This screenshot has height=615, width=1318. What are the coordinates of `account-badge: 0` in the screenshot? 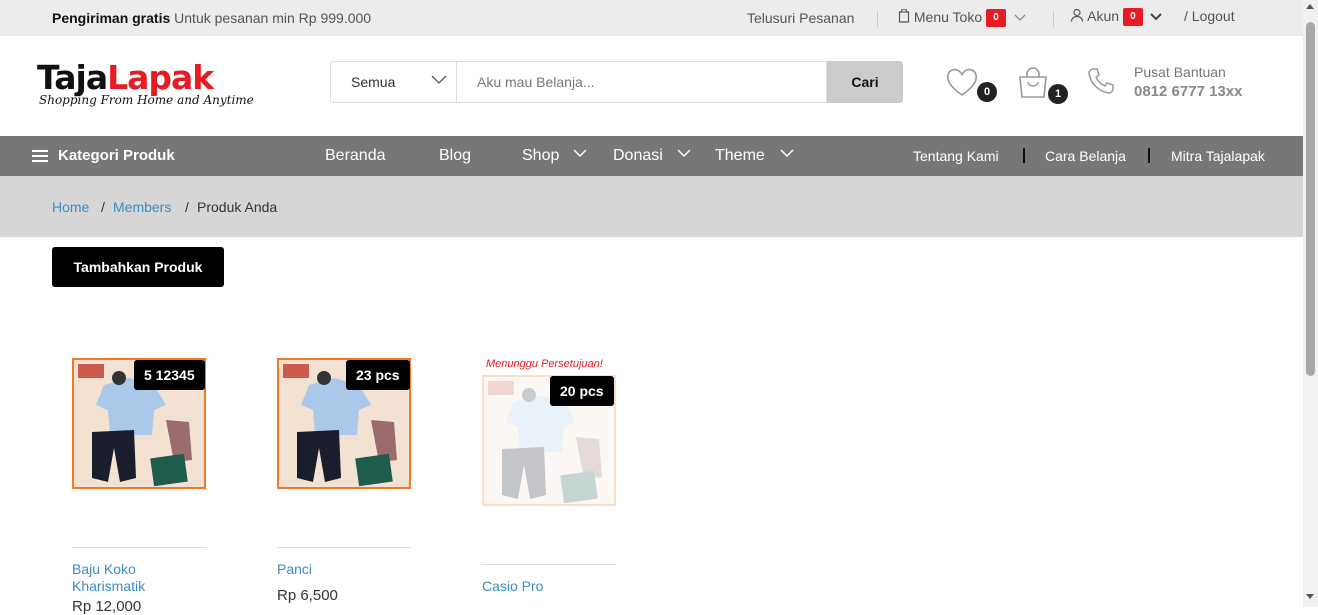 It's located at (1132, 17).